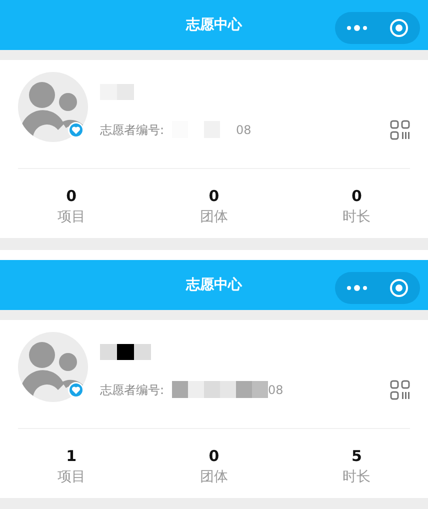 The width and height of the screenshot is (428, 509). I want to click on name-mosaic, so click(125, 352).